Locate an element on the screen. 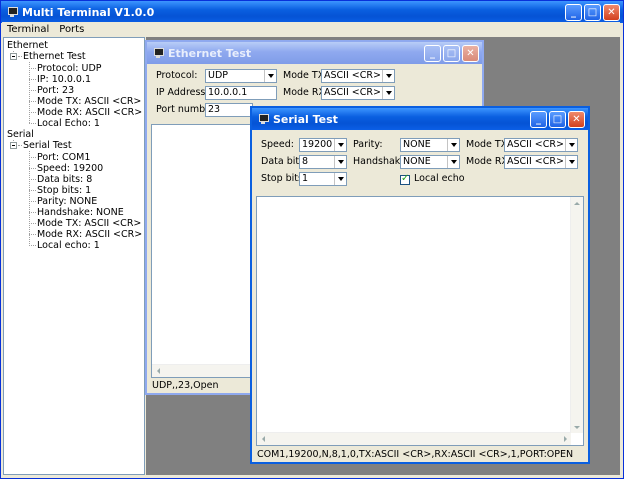  tree-item-ser-local-echo: Local echo: 1 is located at coordinates (68, 245).